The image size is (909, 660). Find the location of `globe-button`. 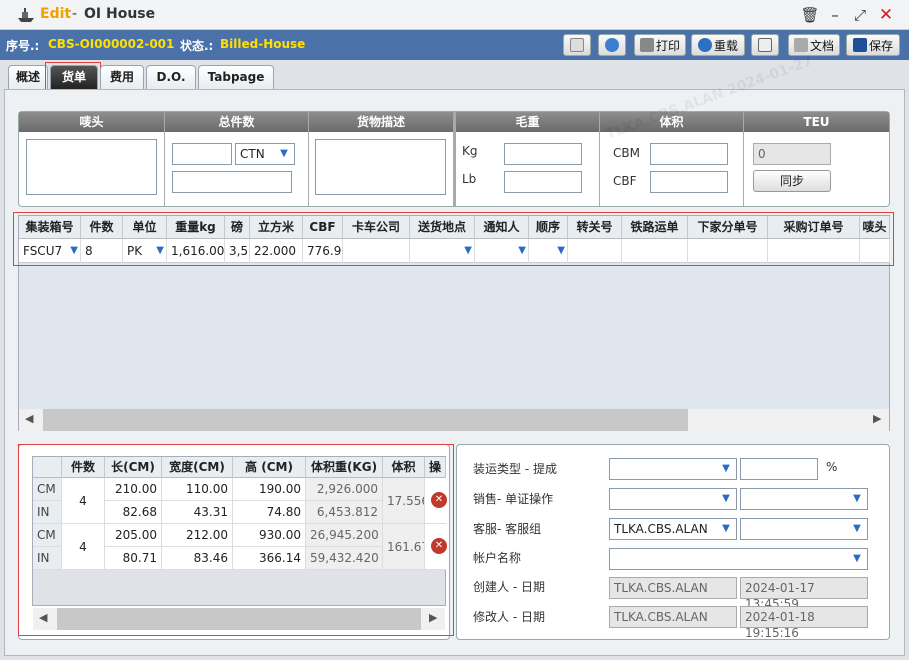

globe-button is located at coordinates (612, 45).